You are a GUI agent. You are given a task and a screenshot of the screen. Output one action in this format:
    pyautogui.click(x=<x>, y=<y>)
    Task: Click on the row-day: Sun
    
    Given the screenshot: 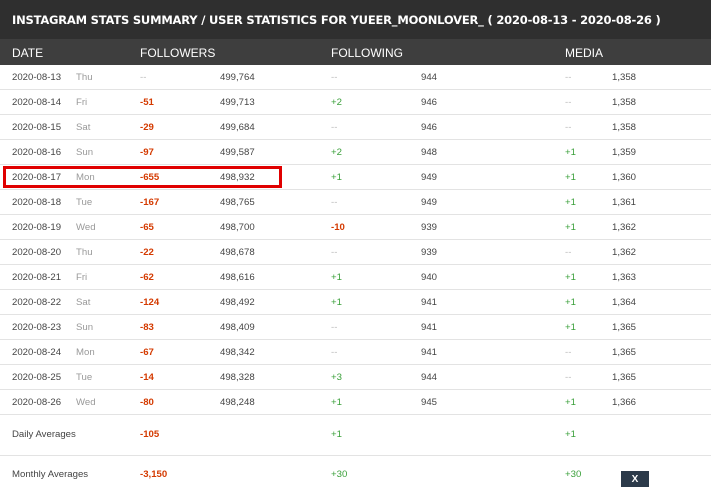 What is the action you would take?
    pyautogui.click(x=85, y=327)
    